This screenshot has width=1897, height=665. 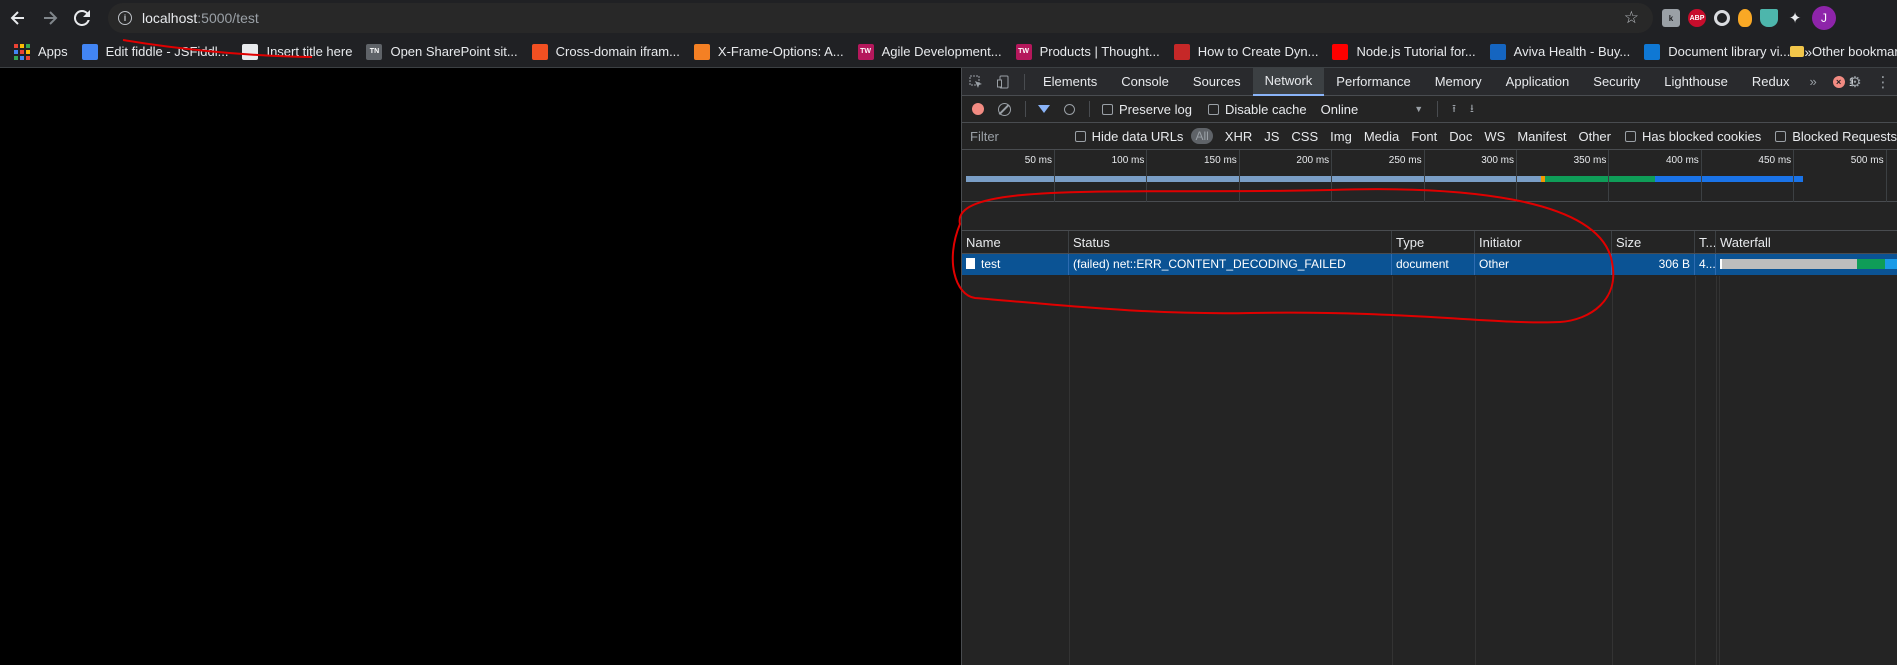 What do you see at coordinates (1836, 136) in the screenshot?
I see `blocked-requests-checkbox: Blocked Requests` at bounding box center [1836, 136].